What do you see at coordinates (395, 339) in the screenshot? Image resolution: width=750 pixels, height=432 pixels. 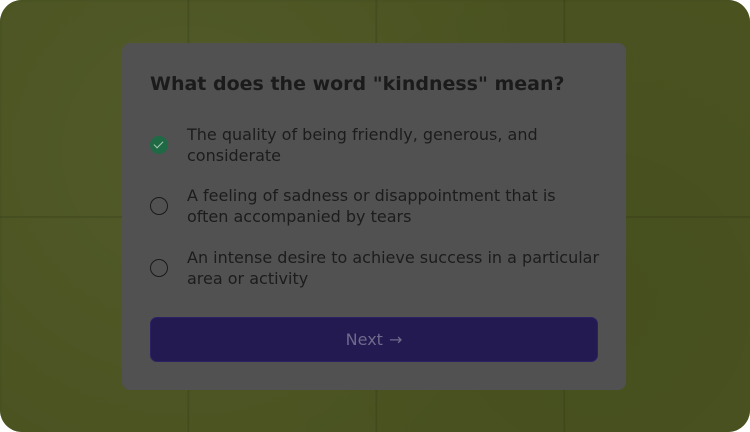 I see `arrow-right-icon: →` at bounding box center [395, 339].